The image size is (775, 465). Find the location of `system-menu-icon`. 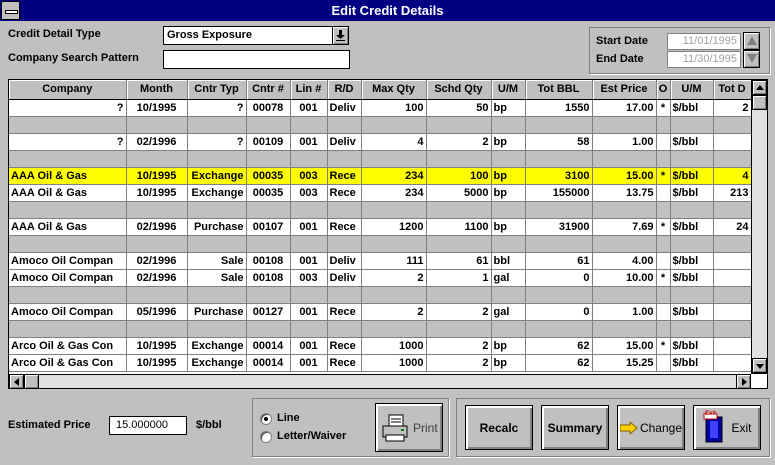

system-menu-icon is located at coordinates (10, 10).